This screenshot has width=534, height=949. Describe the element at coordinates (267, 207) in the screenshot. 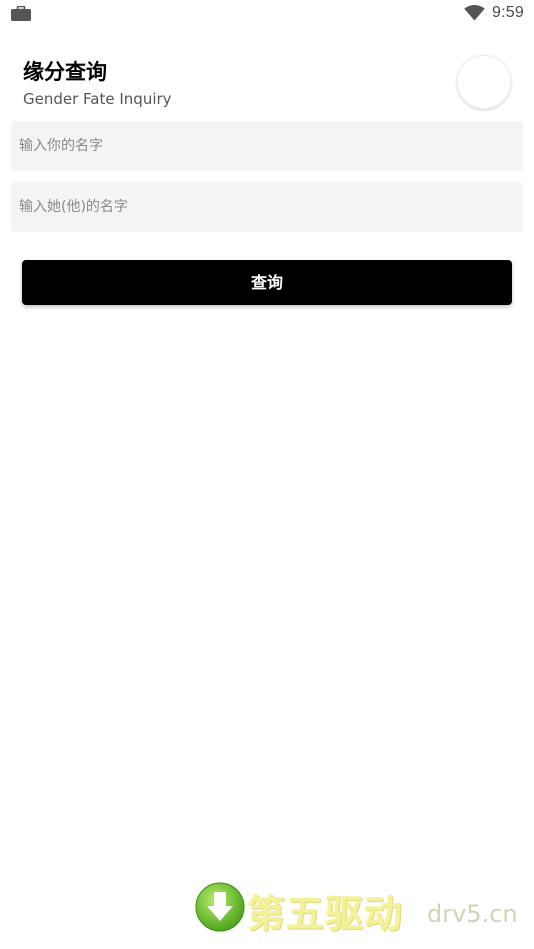

I see `partner-name-input` at that location.